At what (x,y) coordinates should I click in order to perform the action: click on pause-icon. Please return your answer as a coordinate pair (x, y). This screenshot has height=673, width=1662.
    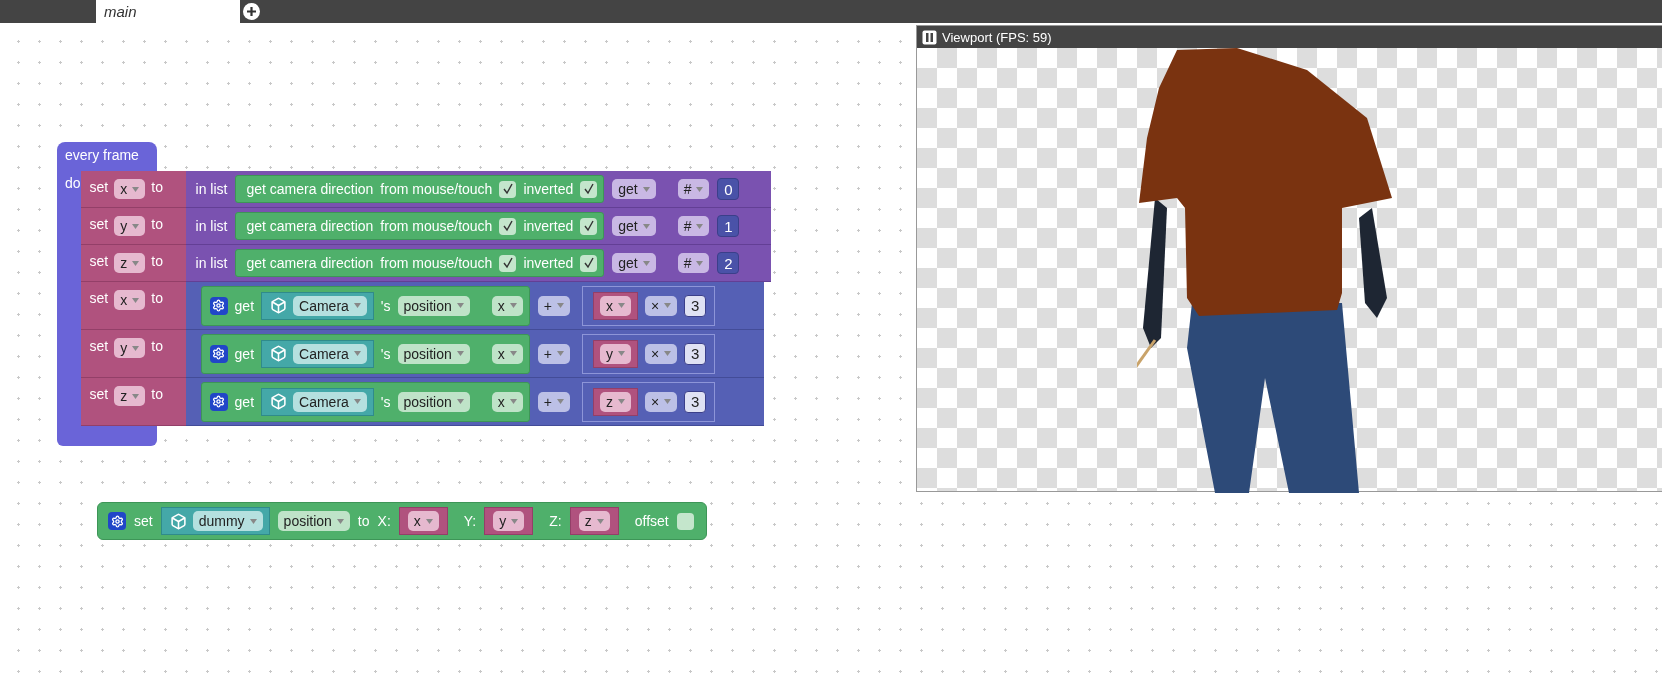
    Looking at the image, I should click on (929, 37).